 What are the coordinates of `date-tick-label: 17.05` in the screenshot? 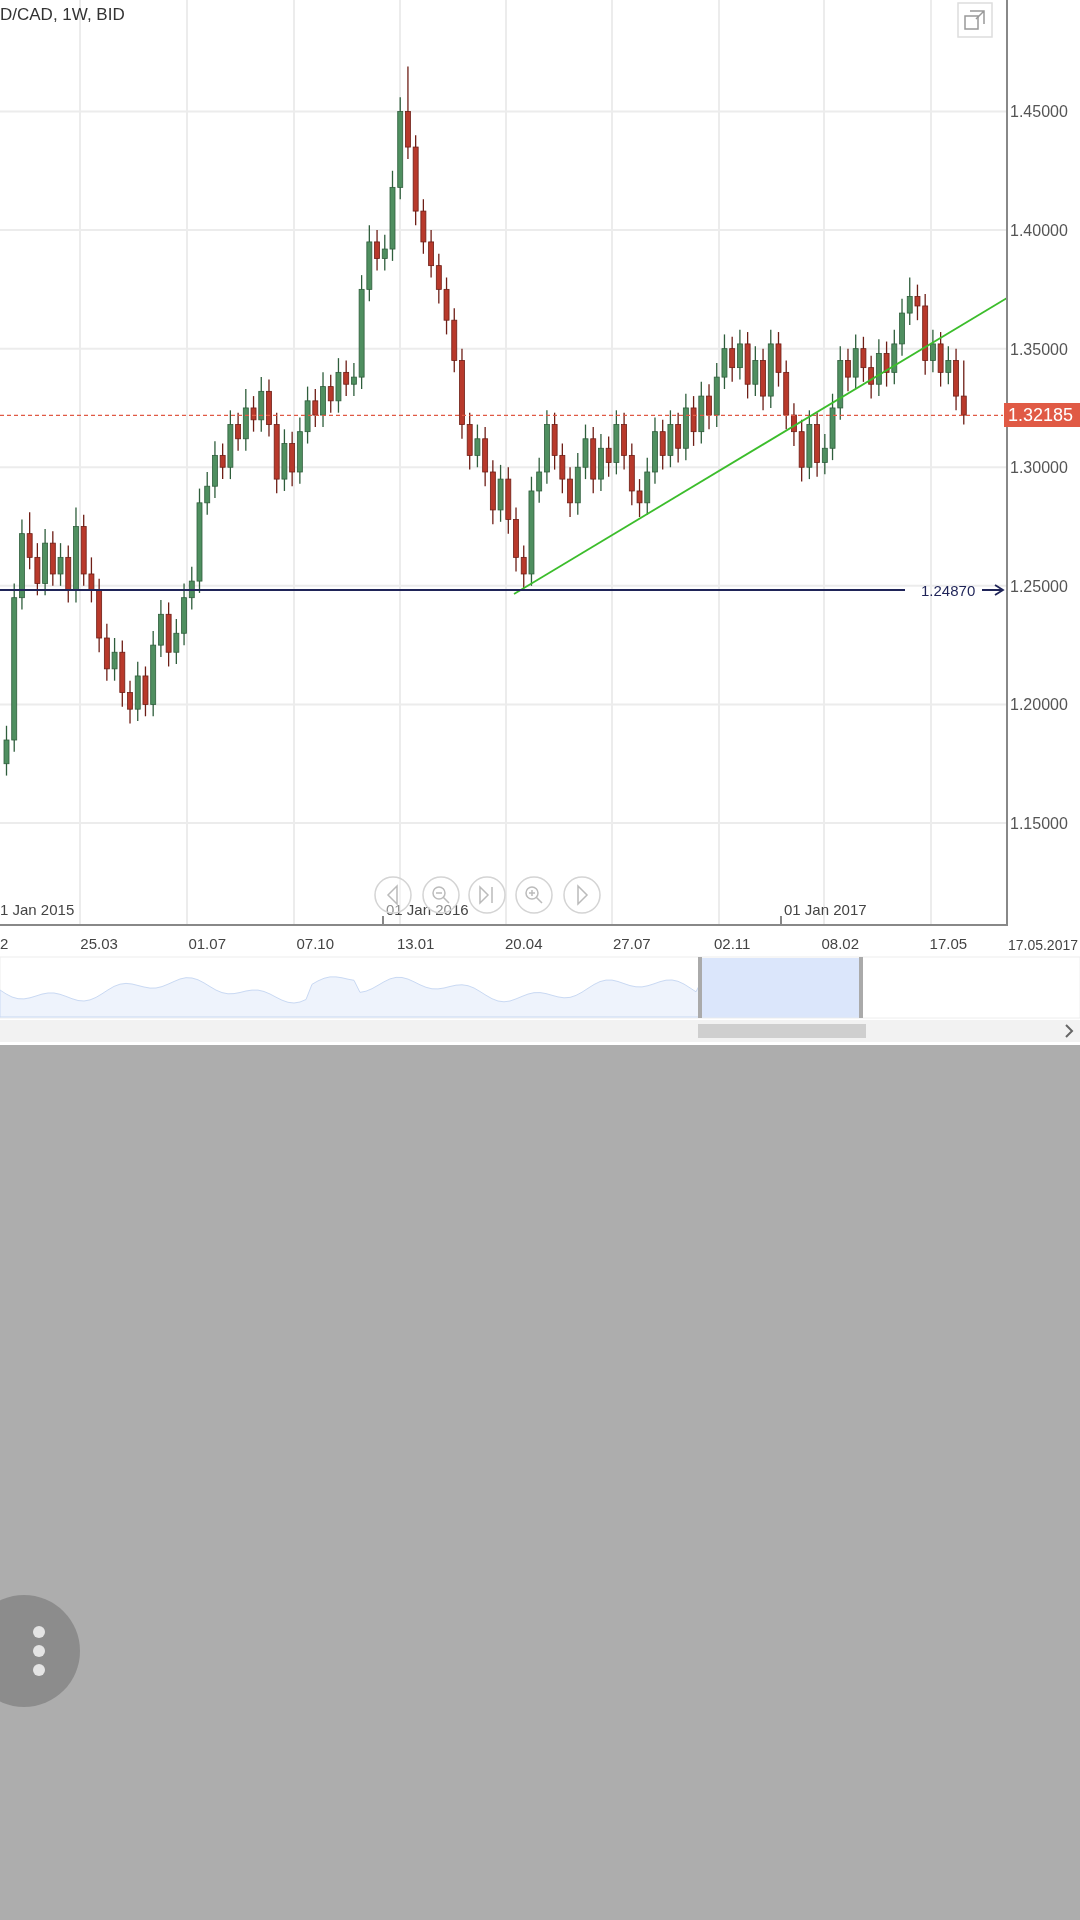 It's located at (948, 943).